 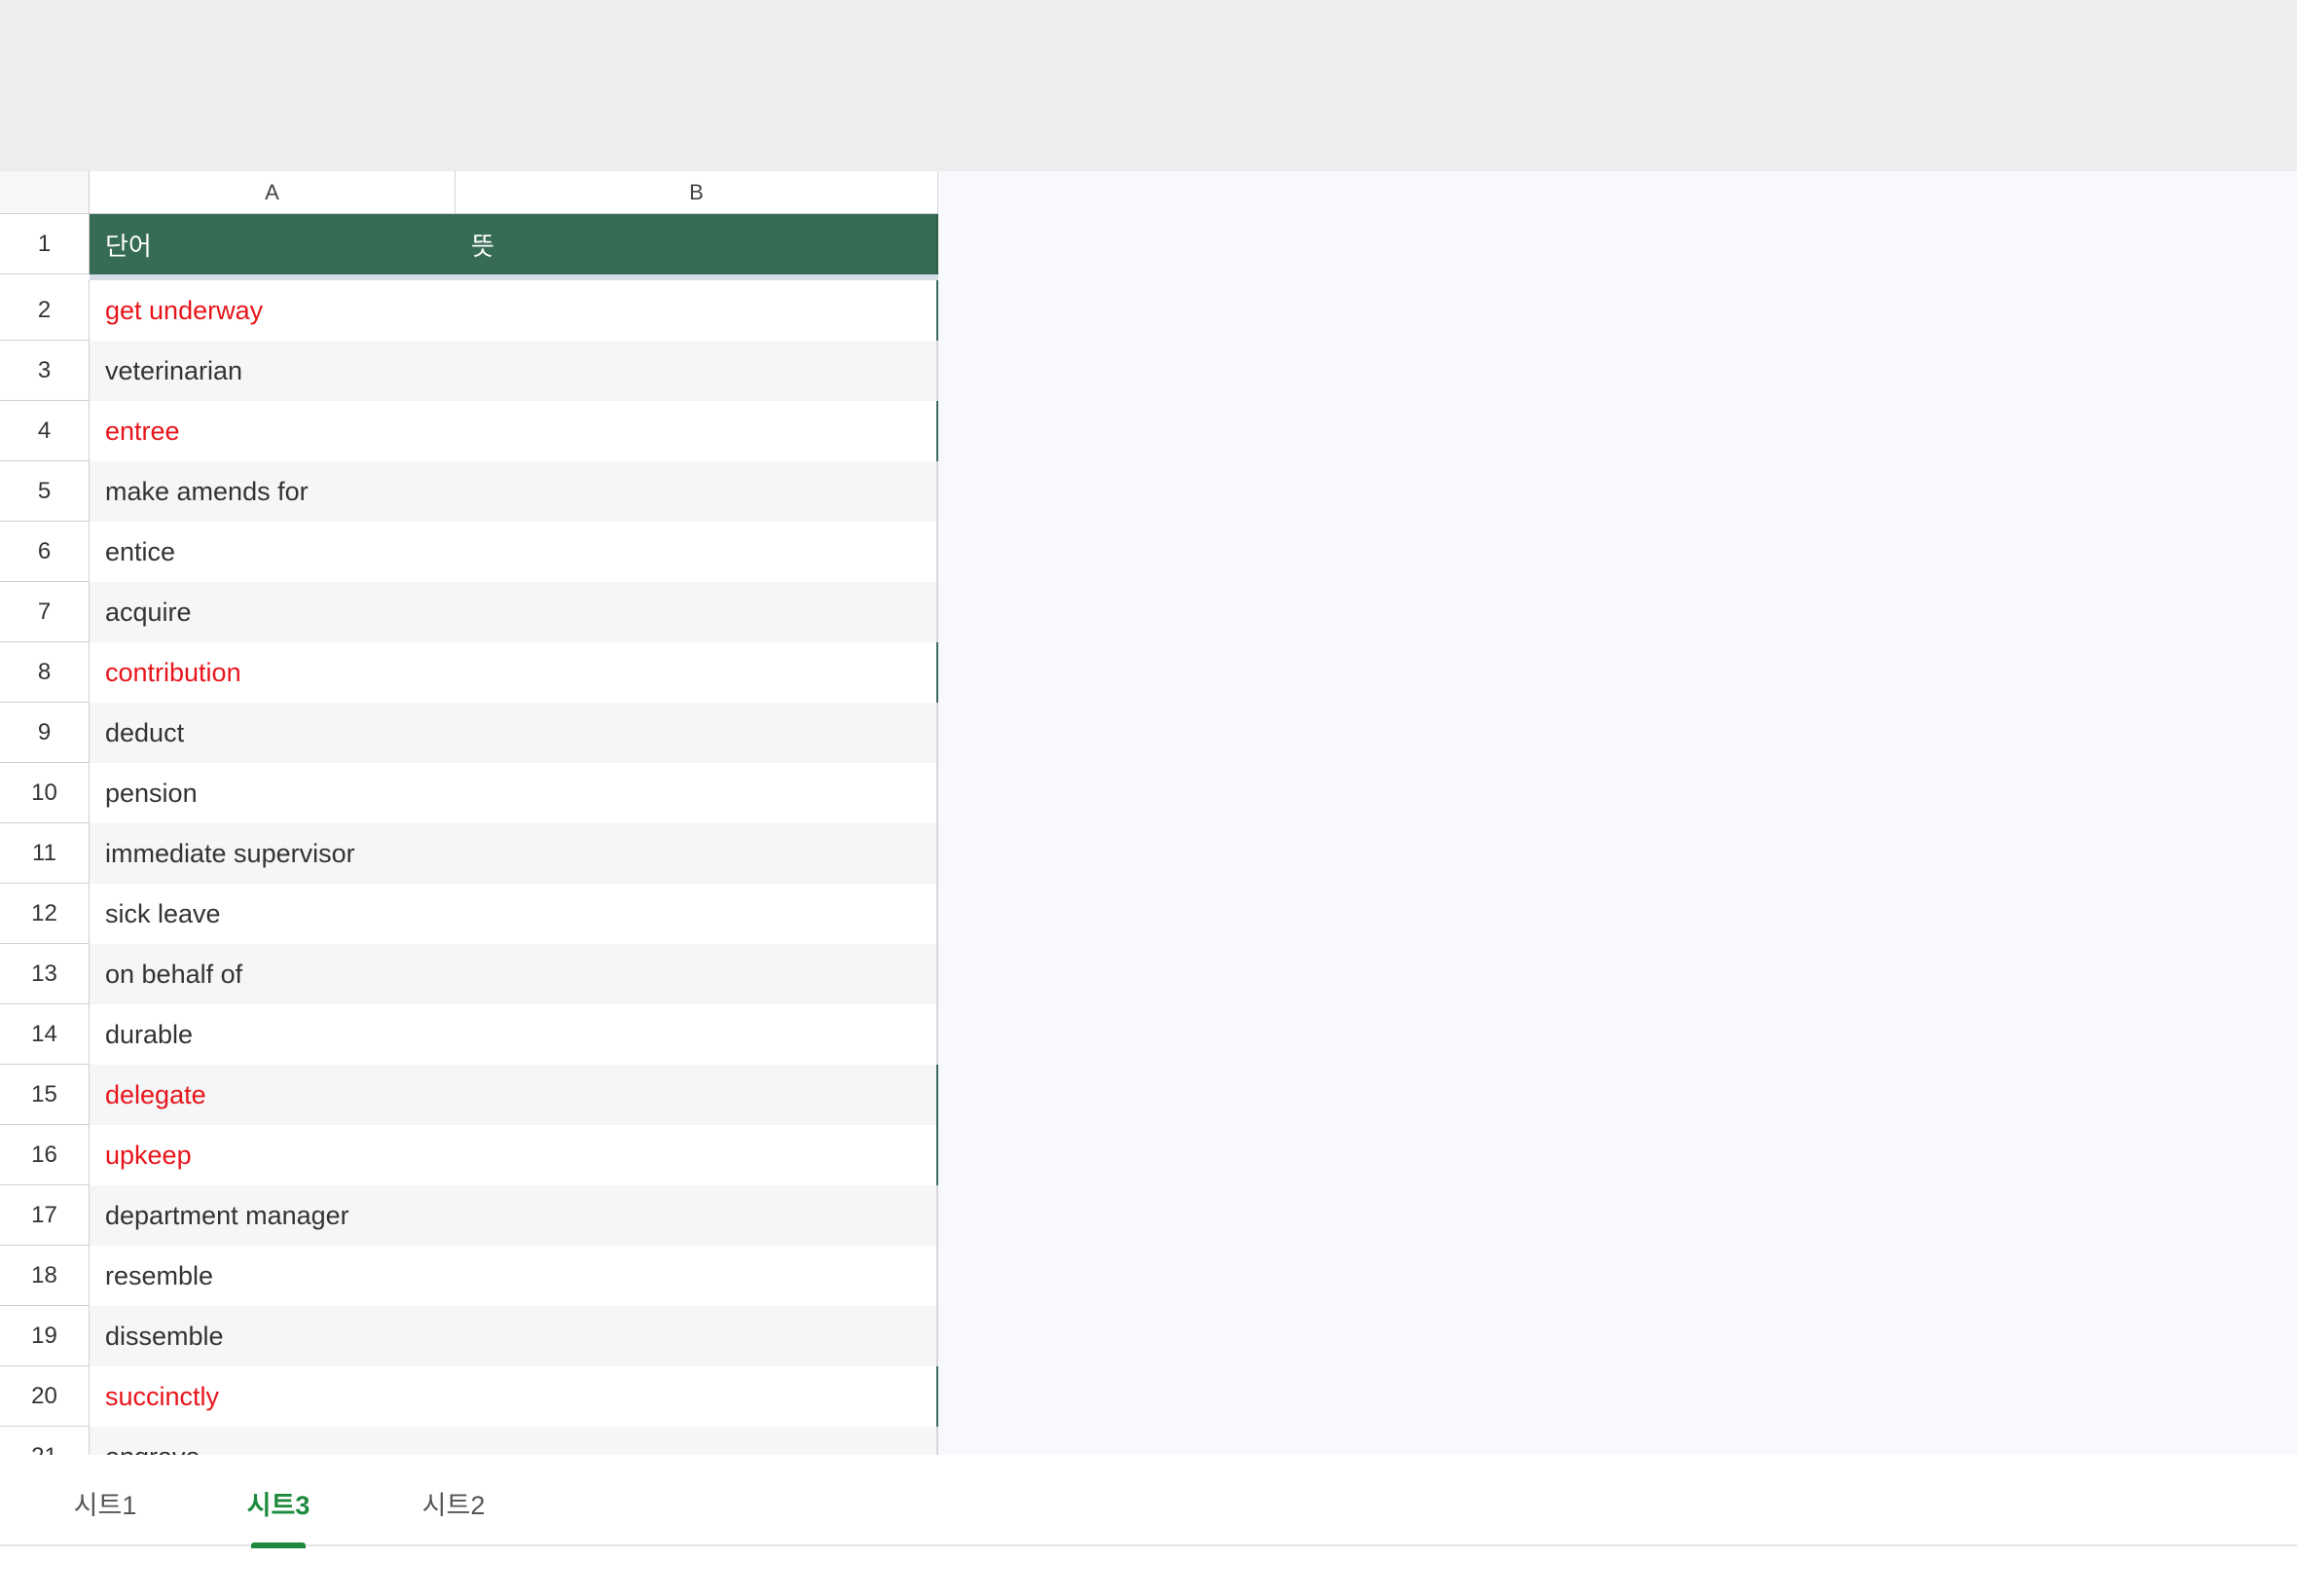 I want to click on cell-word: entice, so click(x=273, y=552).